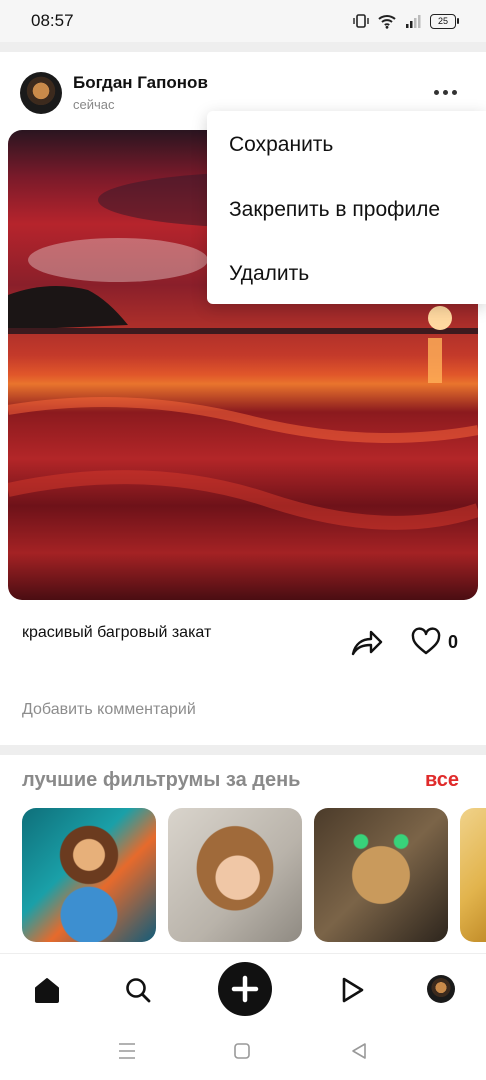 The width and height of the screenshot is (486, 1080). What do you see at coordinates (94, 104) in the screenshot?
I see `post-time: сейчас` at bounding box center [94, 104].